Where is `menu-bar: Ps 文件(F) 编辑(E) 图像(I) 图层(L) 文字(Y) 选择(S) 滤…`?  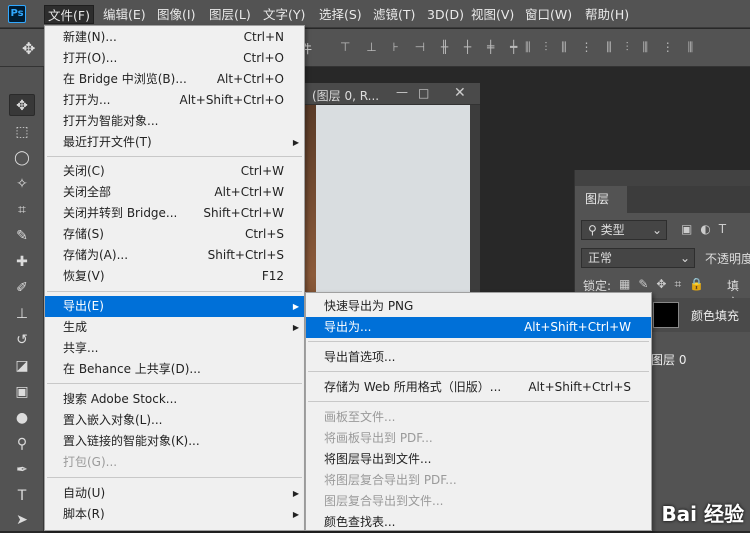 menu-bar: Ps 文件(F) 编辑(E) 图像(I) 图层(L) 文字(Y) 选择(S) 滤… is located at coordinates (375, 14).